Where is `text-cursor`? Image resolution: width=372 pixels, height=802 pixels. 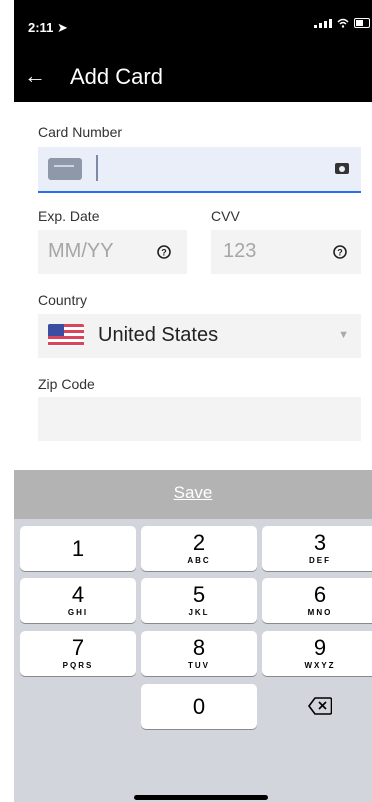 text-cursor is located at coordinates (97, 168).